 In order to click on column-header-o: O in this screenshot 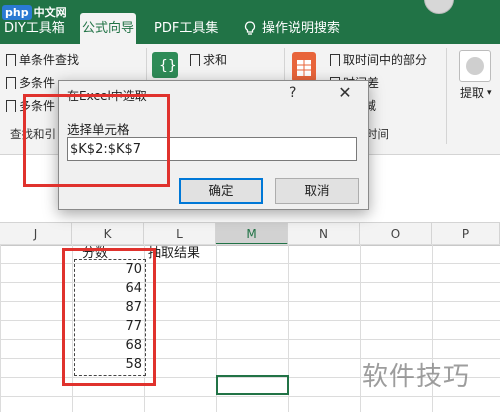, I will do `click(396, 234)`.